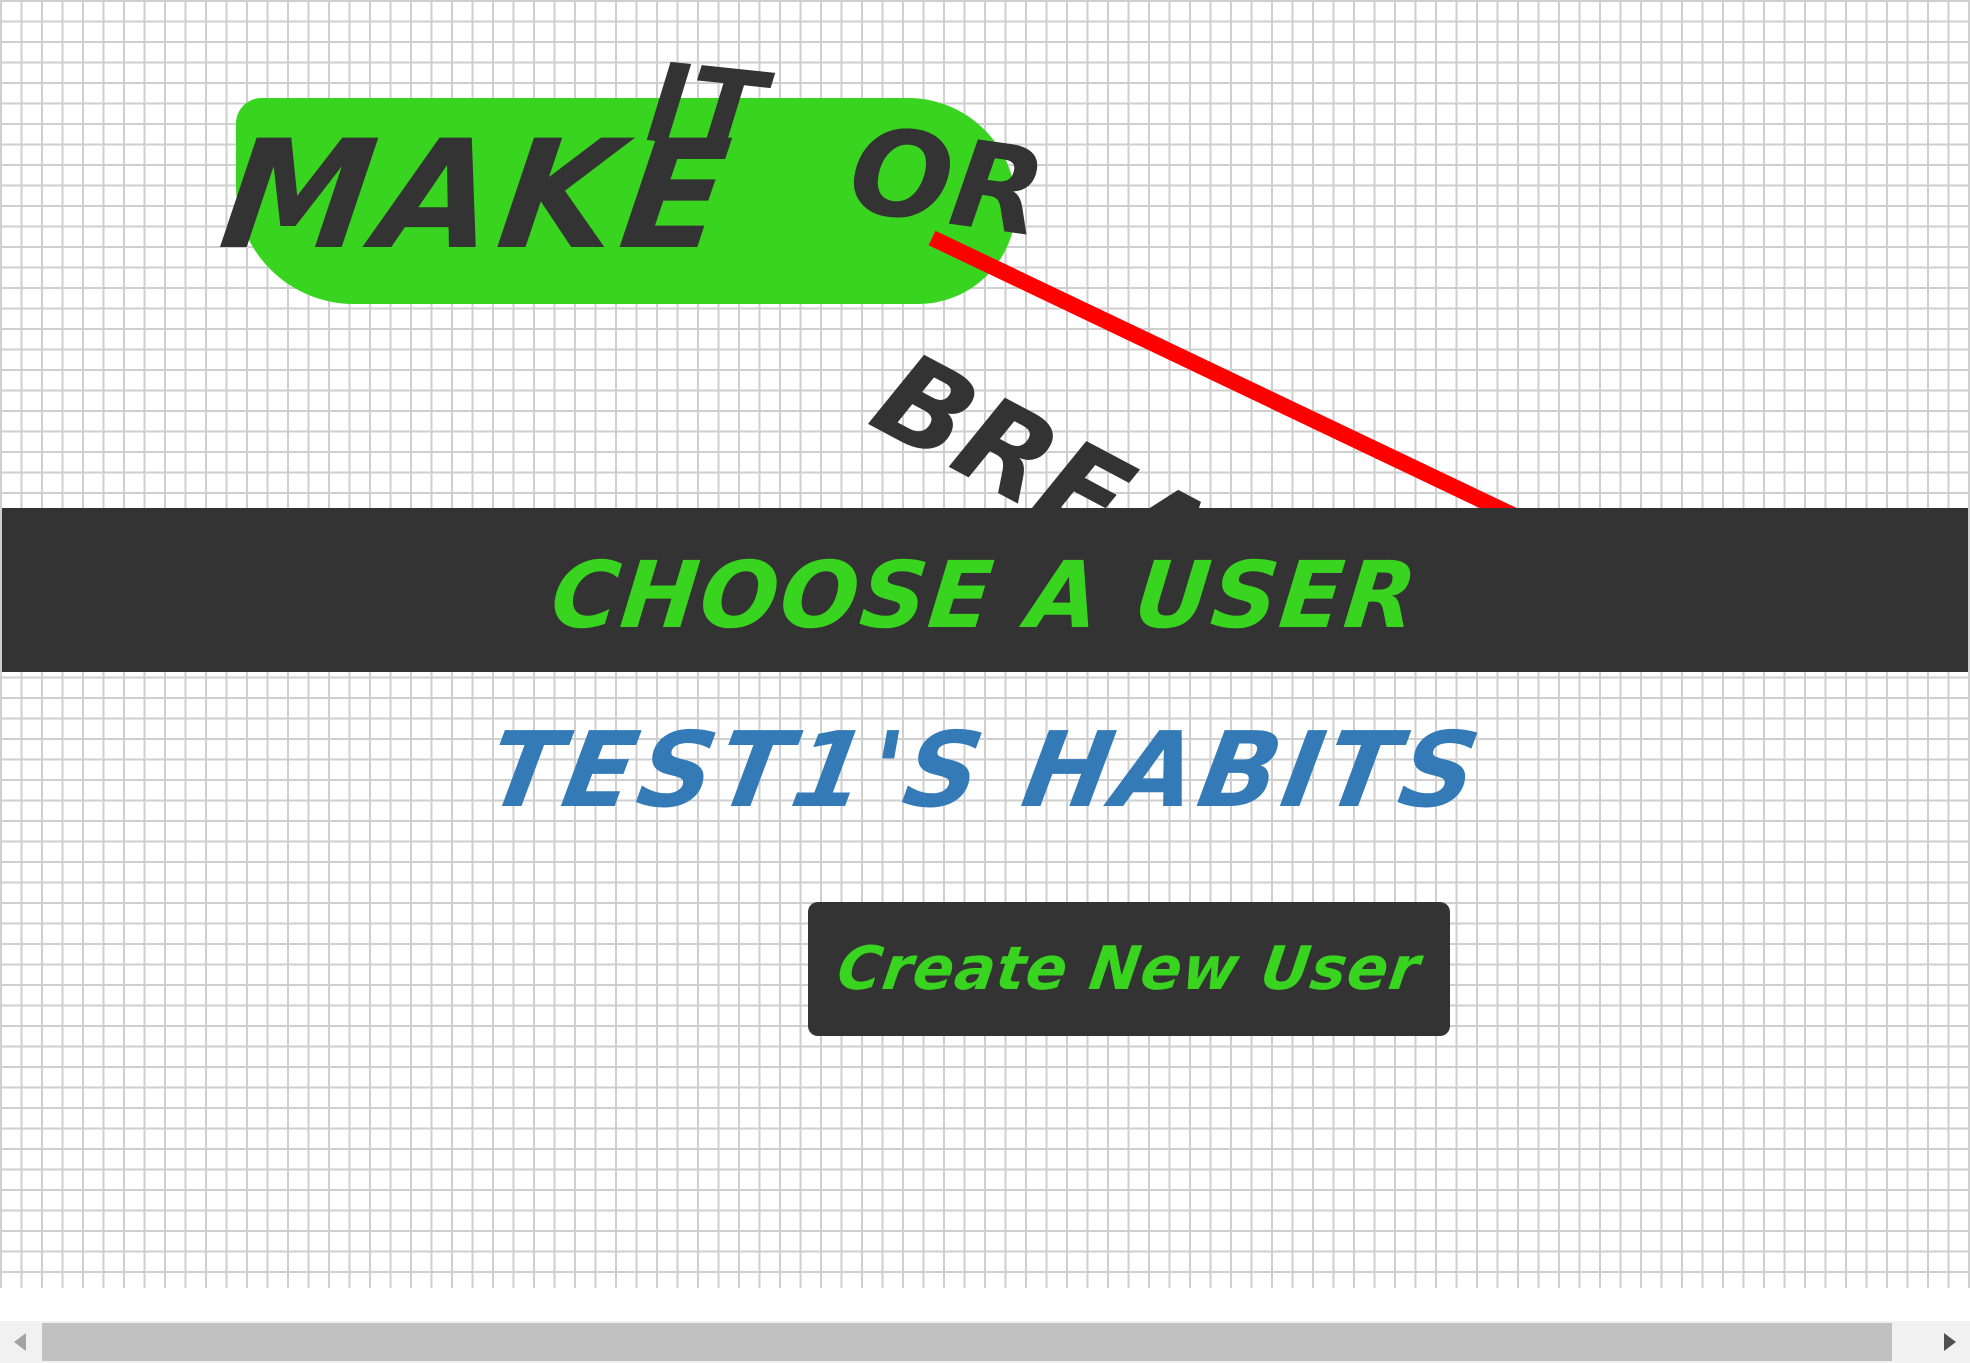  I want to click on header-bar: CHOOSE A USER, so click(985, 590).